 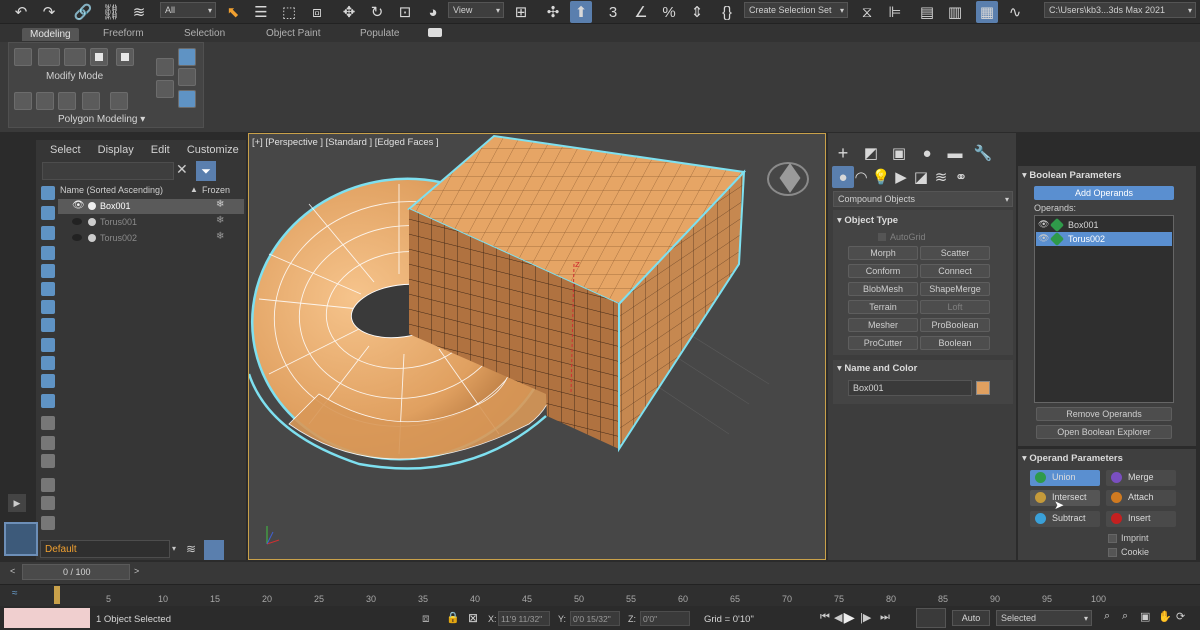 What do you see at coordinates (213, 150) in the screenshot?
I see `menu-customize: Customize` at bounding box center [213, 150].